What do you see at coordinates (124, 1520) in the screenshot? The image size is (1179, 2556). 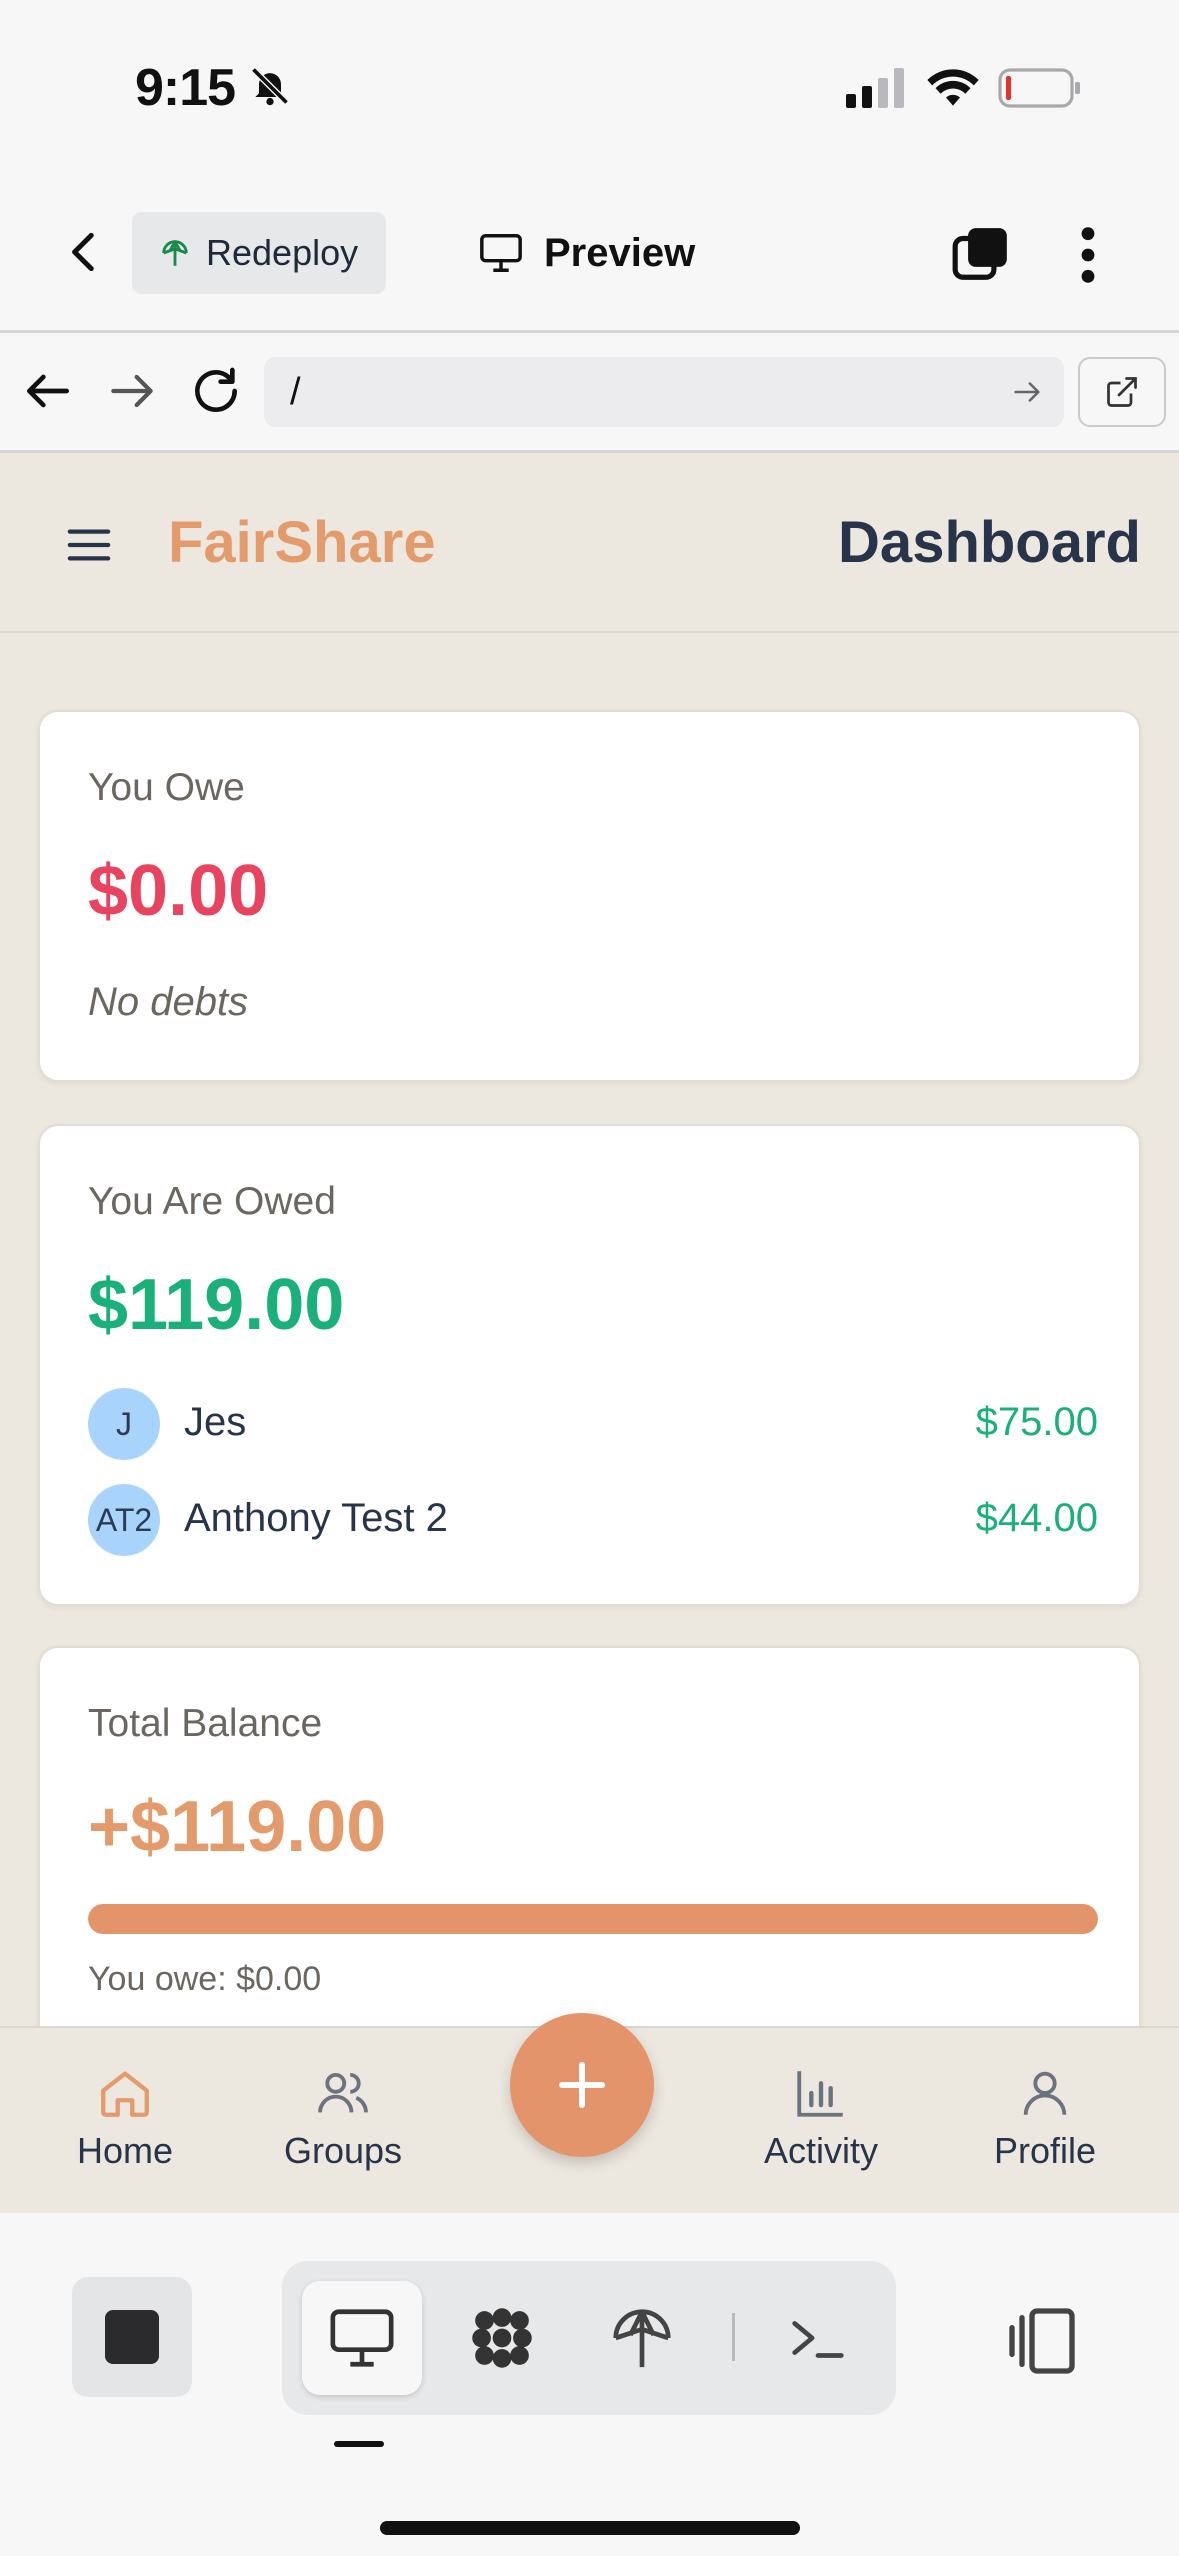 I see `avatar: AT2` at bounding box center [124, 1520].